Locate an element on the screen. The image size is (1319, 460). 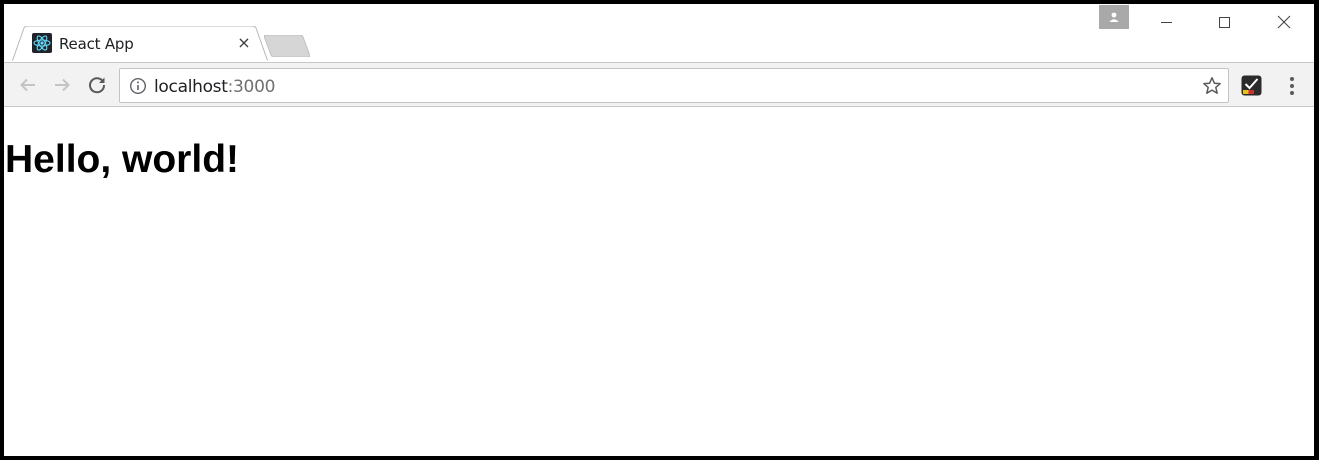
react-logo-icon is located at coordinates (42, 43).